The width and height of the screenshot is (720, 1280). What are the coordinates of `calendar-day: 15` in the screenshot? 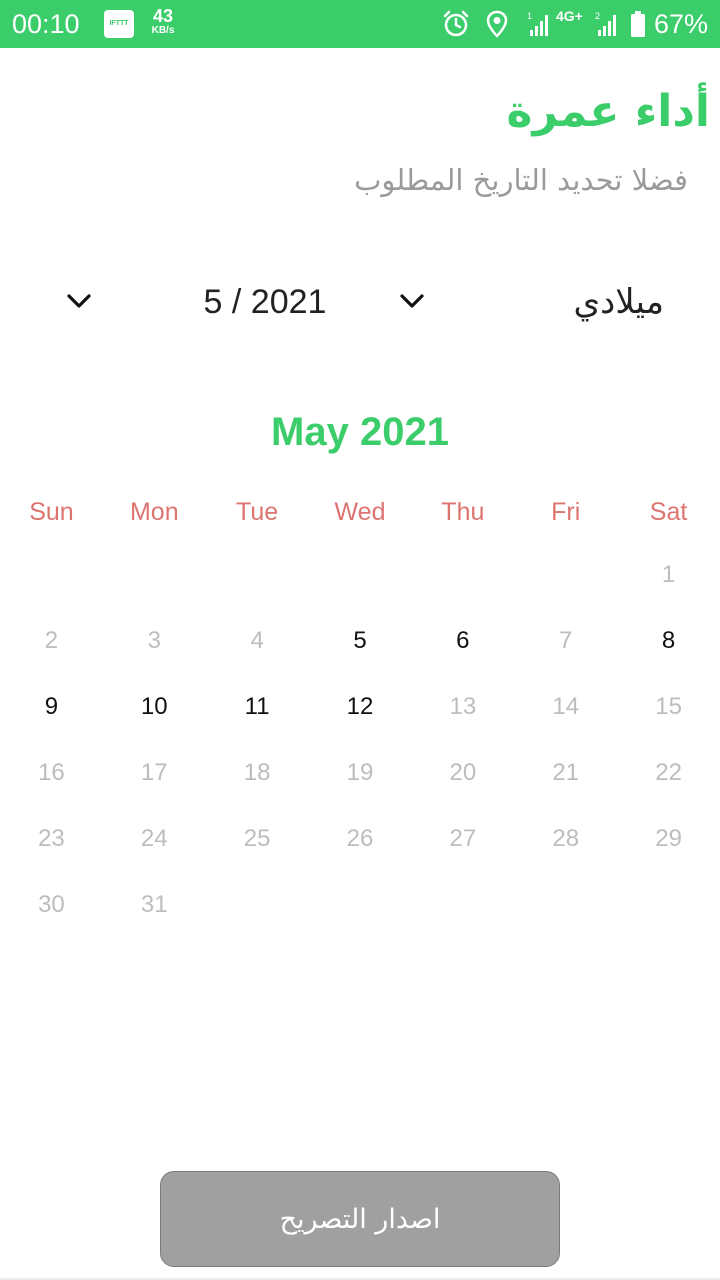 It's located at (668, 706).